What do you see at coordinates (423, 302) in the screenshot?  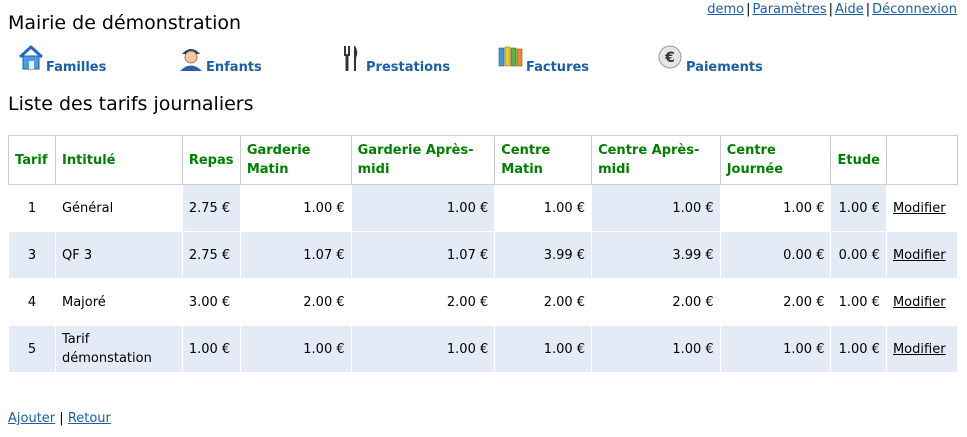 I see `cell-garderie-apres-midi: 2.00 €` at bounding box center [423, 302].